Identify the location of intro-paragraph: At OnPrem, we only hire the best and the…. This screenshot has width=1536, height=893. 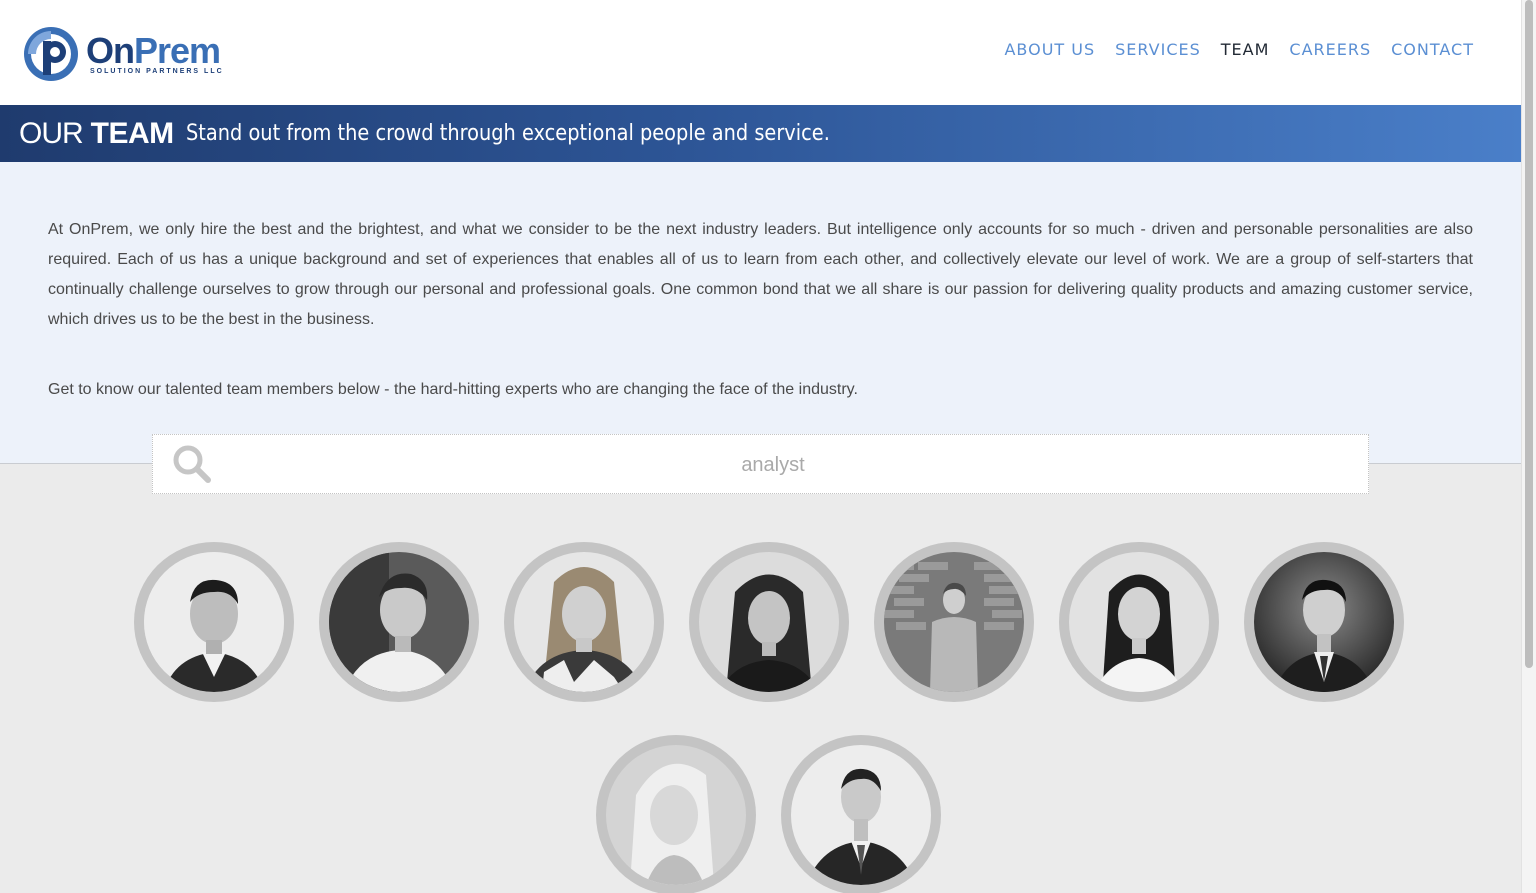
(760, 274).